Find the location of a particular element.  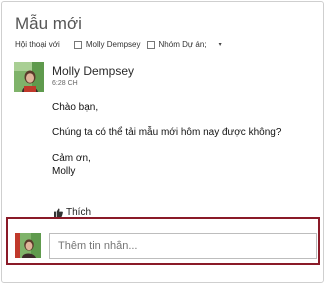

person-icon is located at coordinates (77, 44).